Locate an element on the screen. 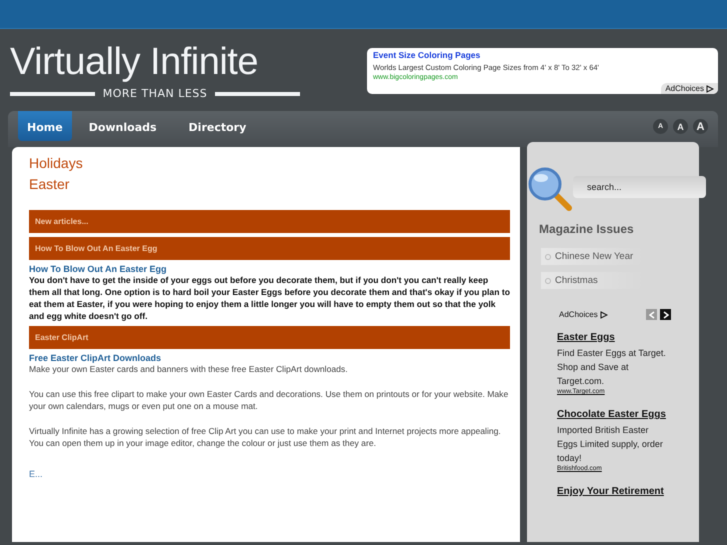  ad-title: Easter Eggs is located at coordinates (613, 338).